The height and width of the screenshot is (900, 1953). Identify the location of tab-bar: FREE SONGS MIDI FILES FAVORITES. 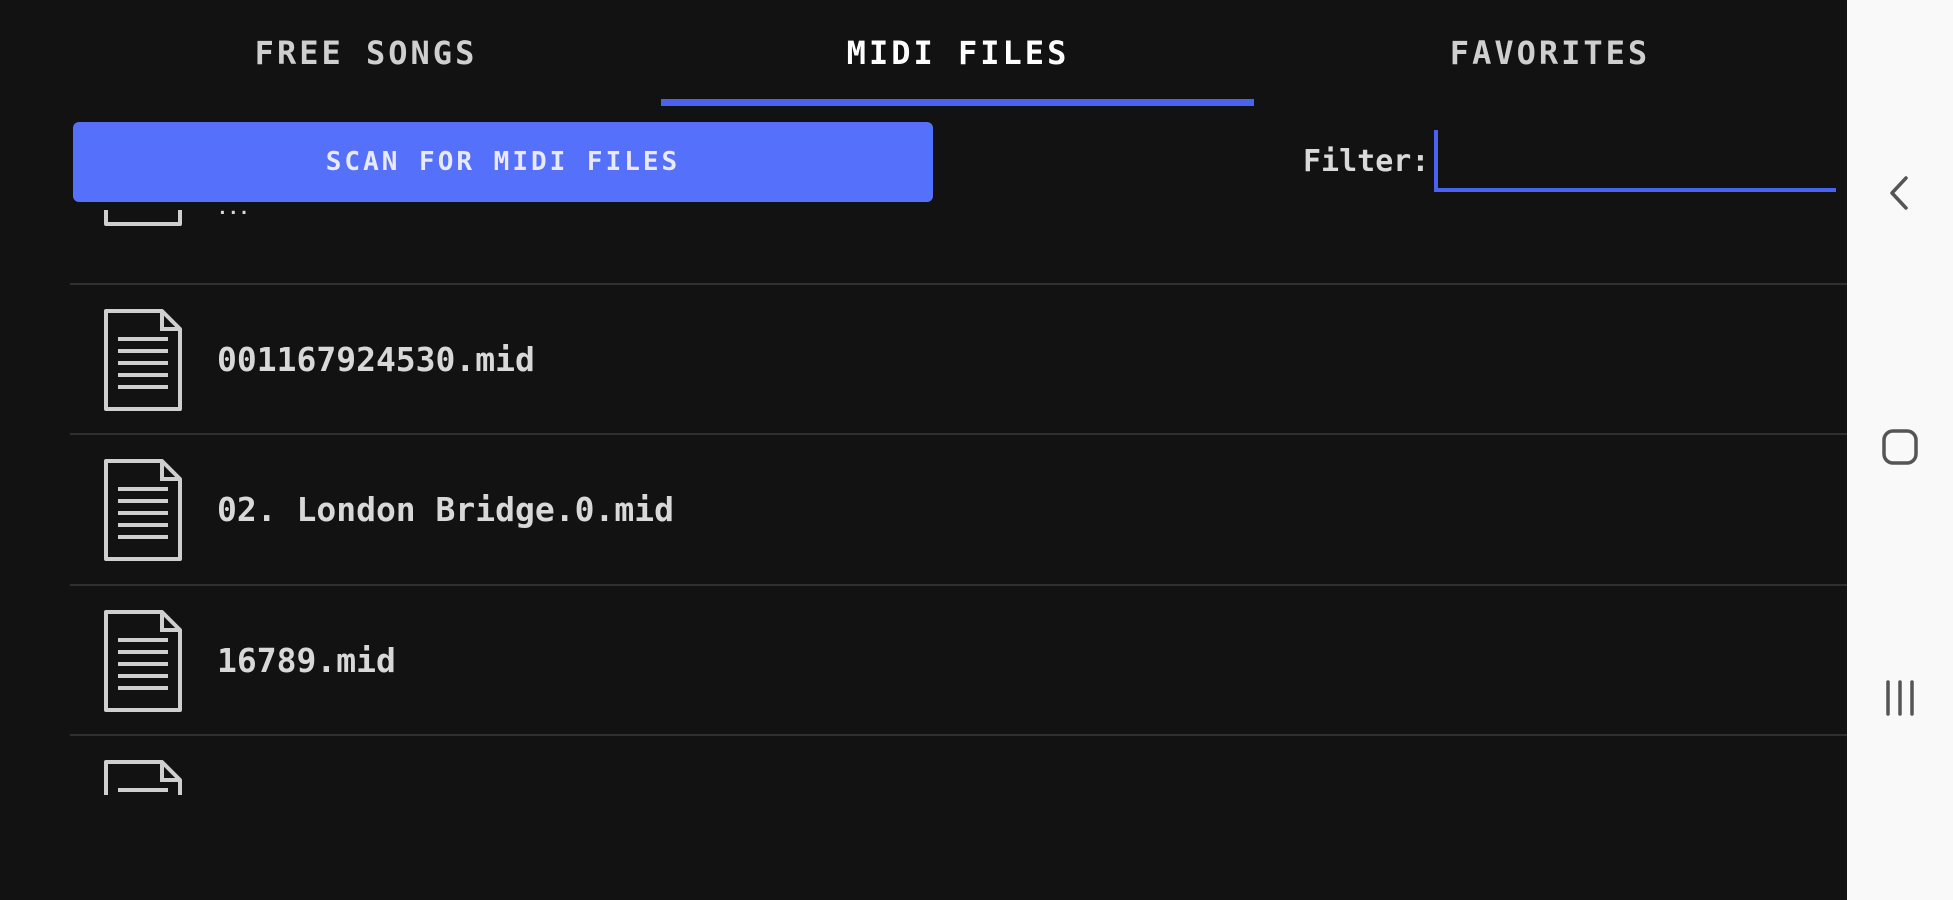
(958, 54).